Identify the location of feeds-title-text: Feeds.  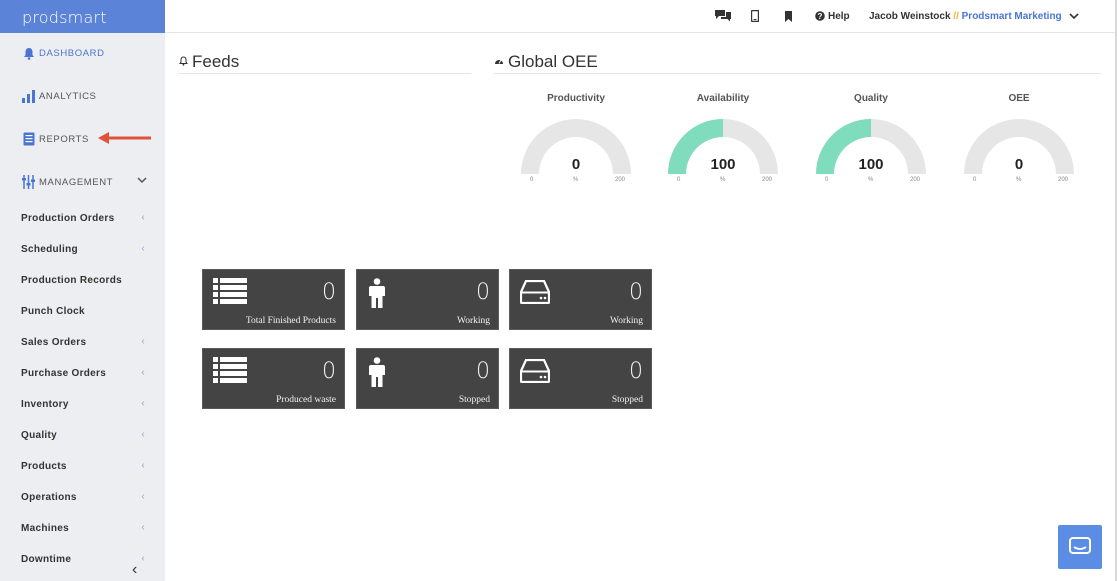
(216, 61).